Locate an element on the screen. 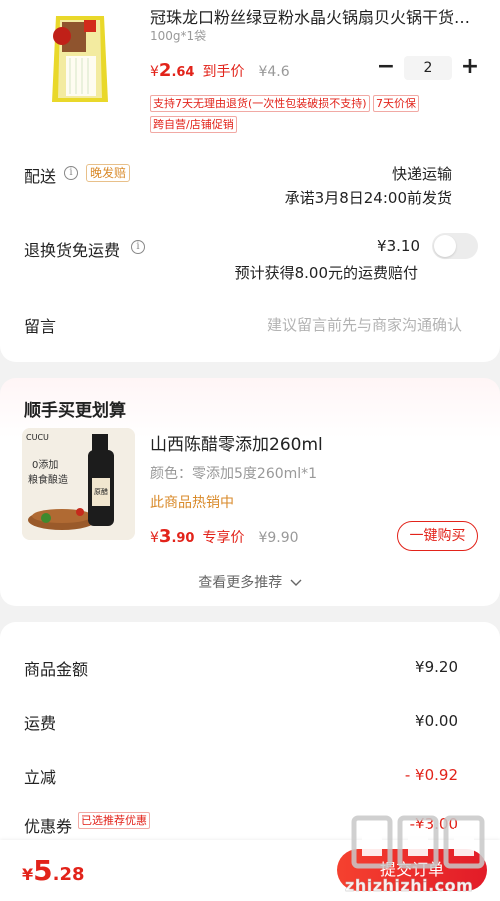 This screenshot has width=500, height=901. price-protect-tag: 7天价保 is located at coordinates (396, 103).